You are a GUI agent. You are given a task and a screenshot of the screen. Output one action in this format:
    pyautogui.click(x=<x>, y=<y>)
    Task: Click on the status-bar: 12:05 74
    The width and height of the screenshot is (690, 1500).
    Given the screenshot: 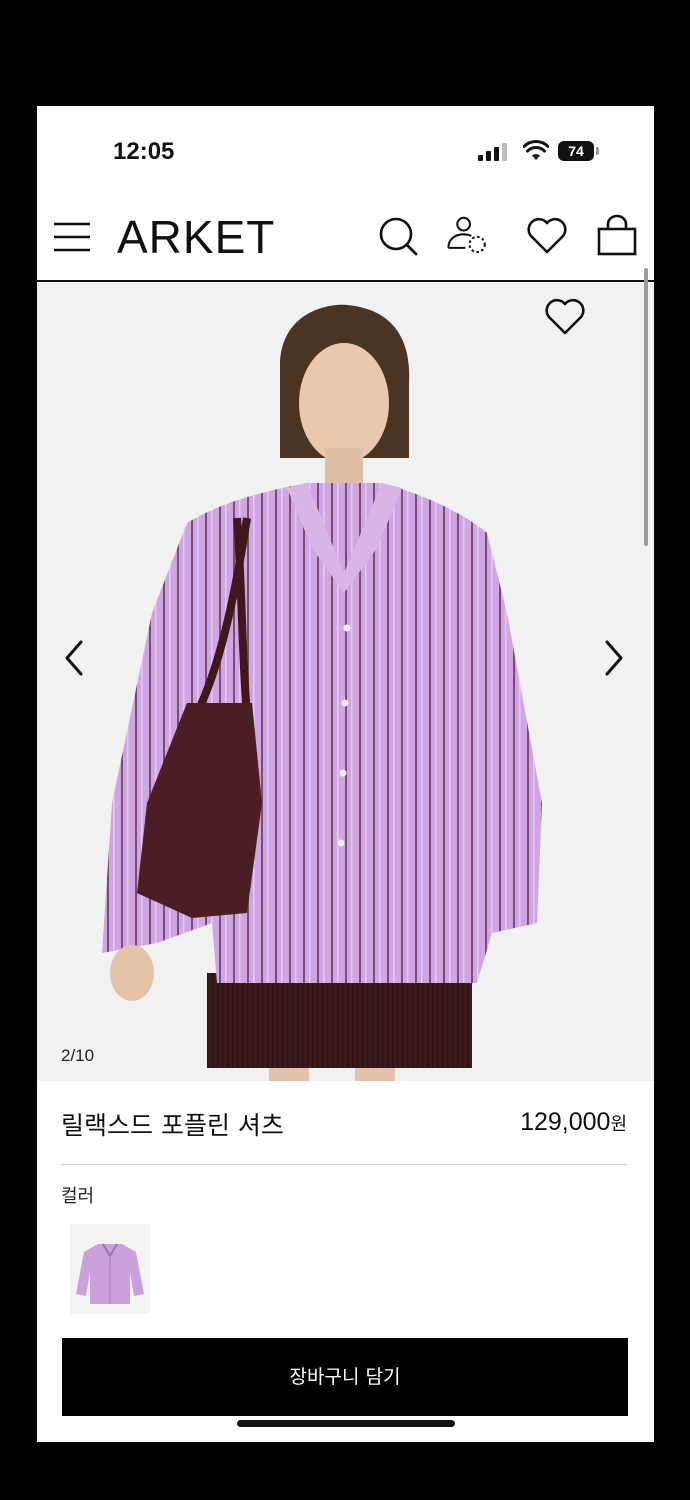 What is the action you would take?
    pyautogui.click(x=345, y=150)
    